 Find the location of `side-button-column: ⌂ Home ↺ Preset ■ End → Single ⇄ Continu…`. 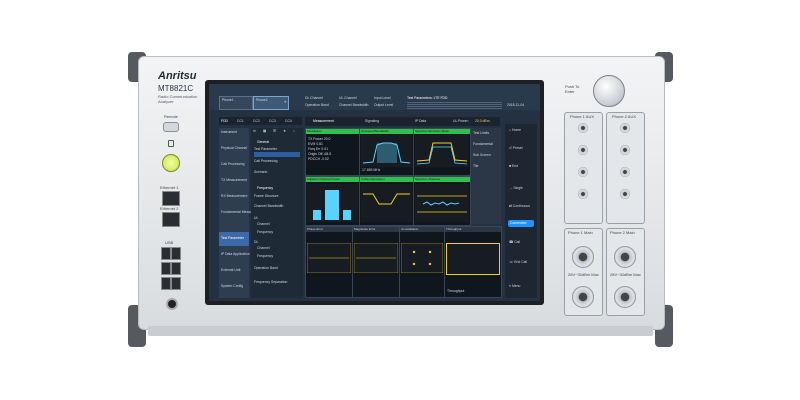

side-button-column: ⌂ Home ↺ Preset ■ End → Single ⇄ Continu… is located at coordinates (521, 211).